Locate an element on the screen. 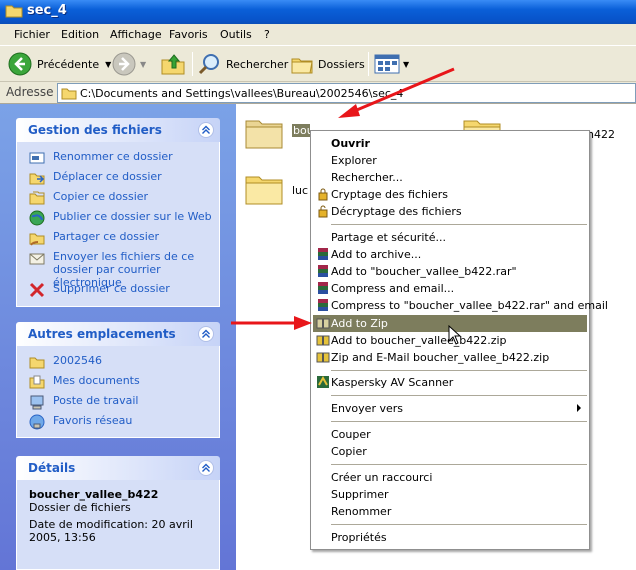  task-move-folder: Déplacer ce dossier is located at coordinates (118, 178).